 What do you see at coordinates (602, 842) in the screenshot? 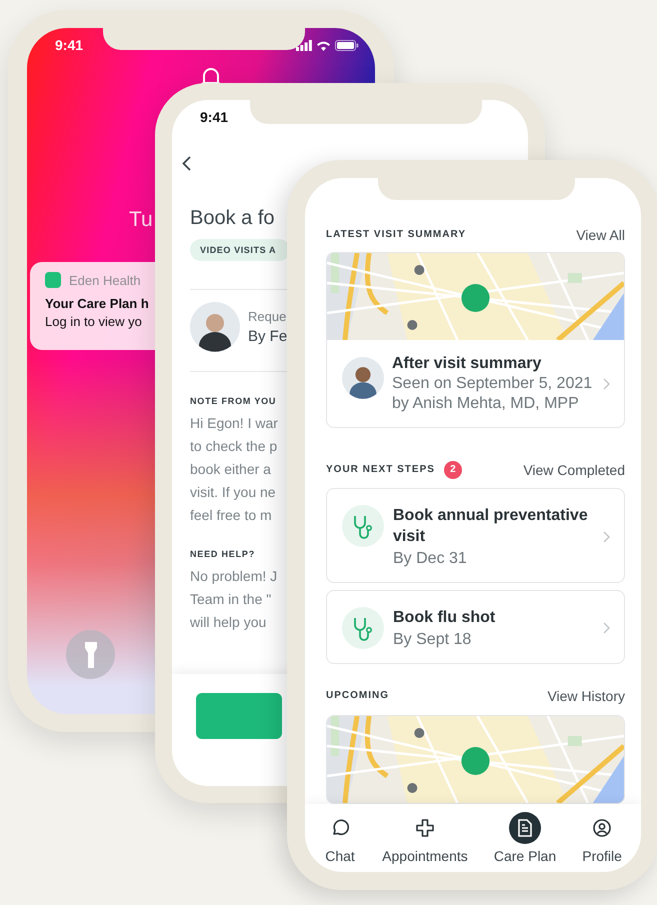
I see `tab-item: Profile` at bounding box center [602, 842].